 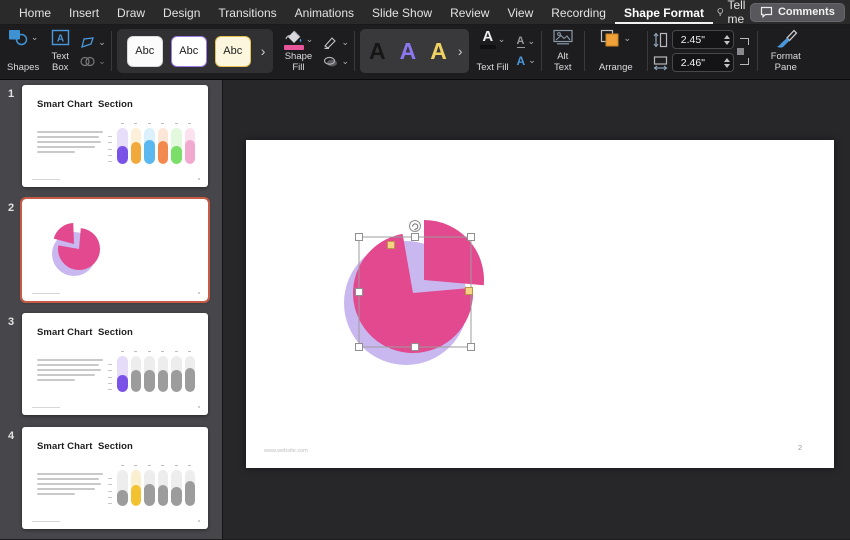 I want to click on tab-view: View, so click(x=520, y=12).